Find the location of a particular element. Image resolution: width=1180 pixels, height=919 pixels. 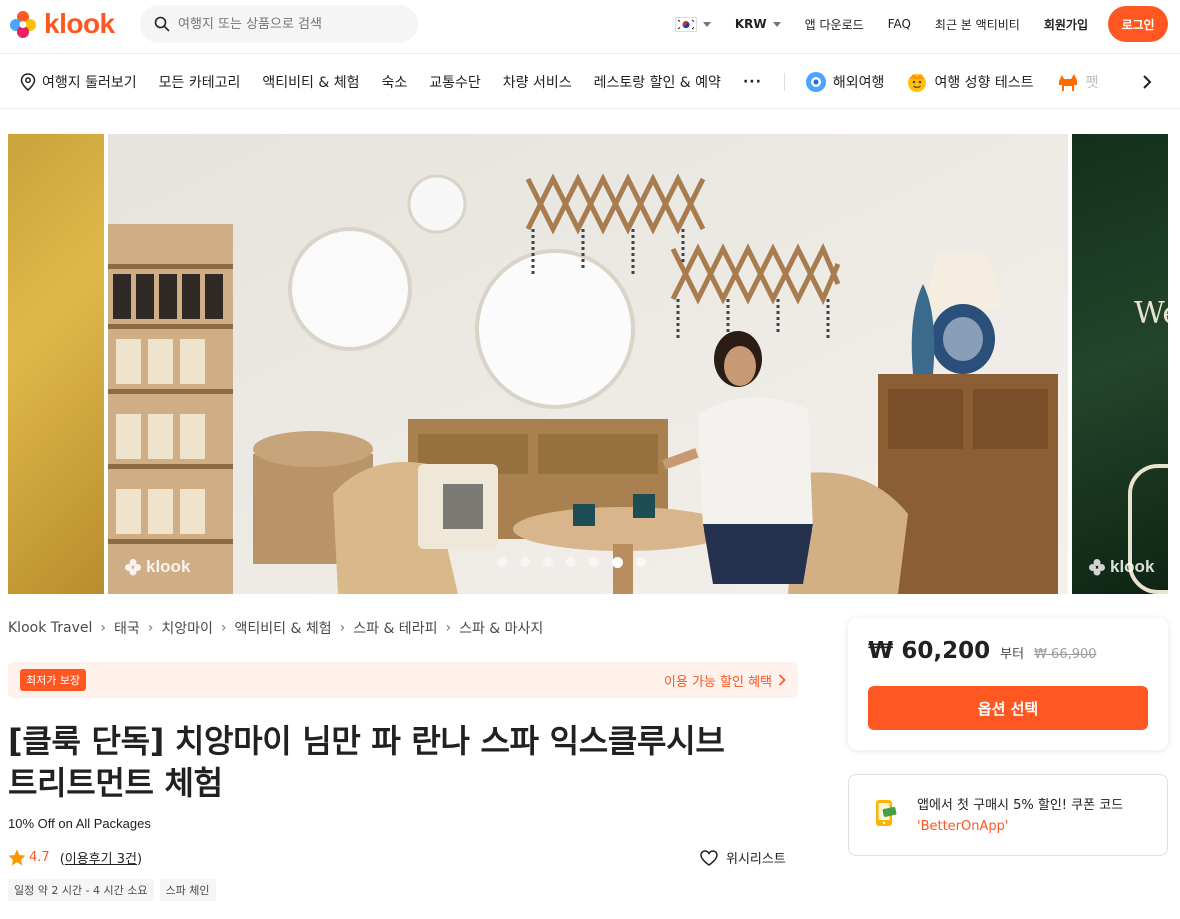

available-discounts-link: 이용 가능 할인 혜택 is located at coordinates (725, 680).